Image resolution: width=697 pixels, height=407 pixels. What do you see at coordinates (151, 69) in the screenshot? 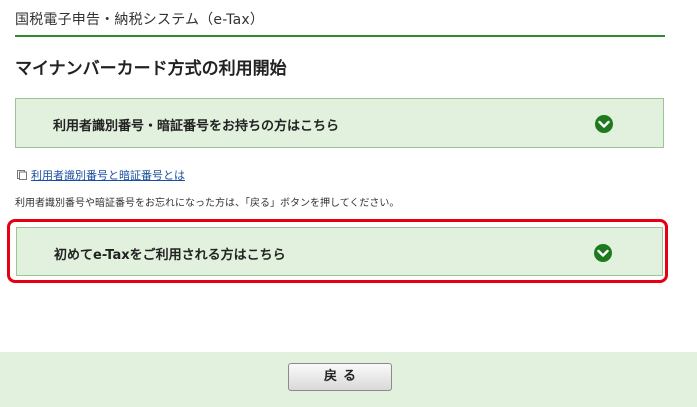
I see `page-title: マイナンバーカード方式の利用開始` at bounding box center [151, 69].